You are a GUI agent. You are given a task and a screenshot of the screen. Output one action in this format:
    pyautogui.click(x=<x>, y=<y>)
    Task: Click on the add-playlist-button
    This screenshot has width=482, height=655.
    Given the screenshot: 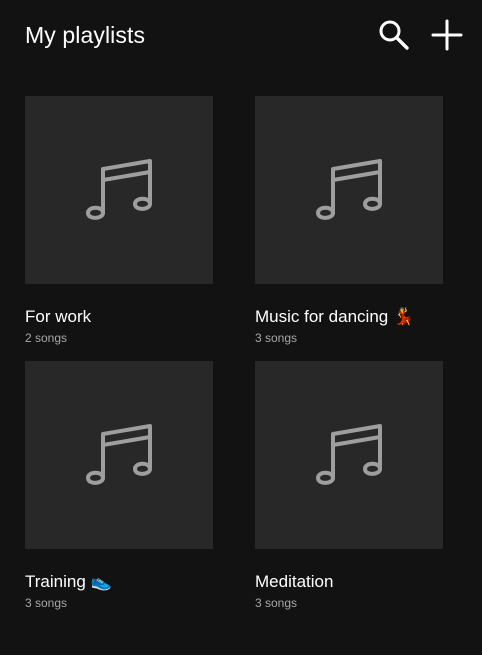 What is the action you would take?
    pyautogui.click(x=447, y=35)
    